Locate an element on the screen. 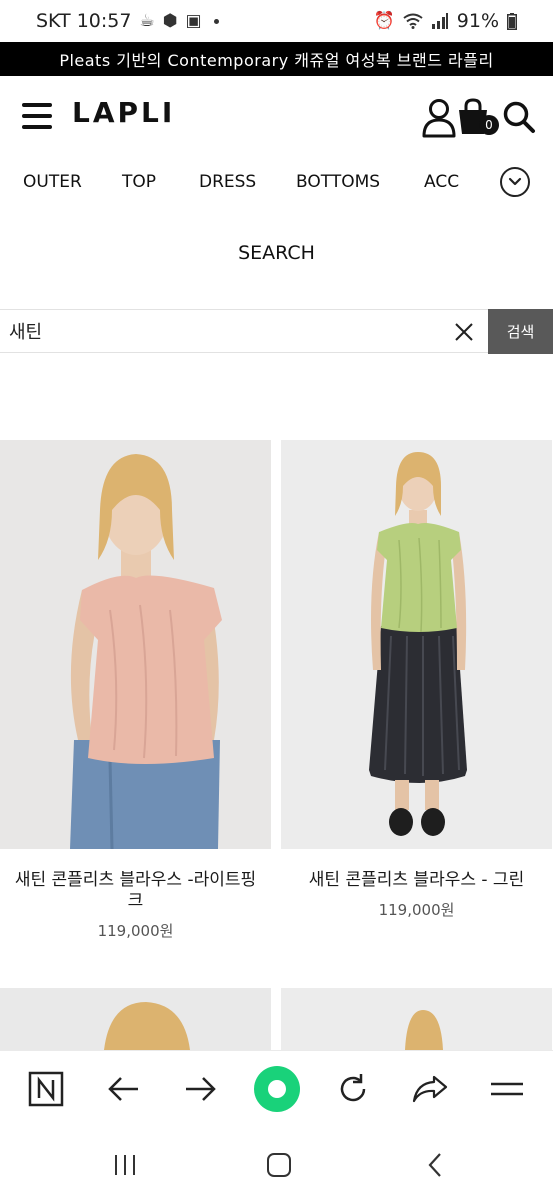 Image resolution: width=553 pixels, height=1200 pixels. refresh-glyph is located at coordinates (353, 1088).